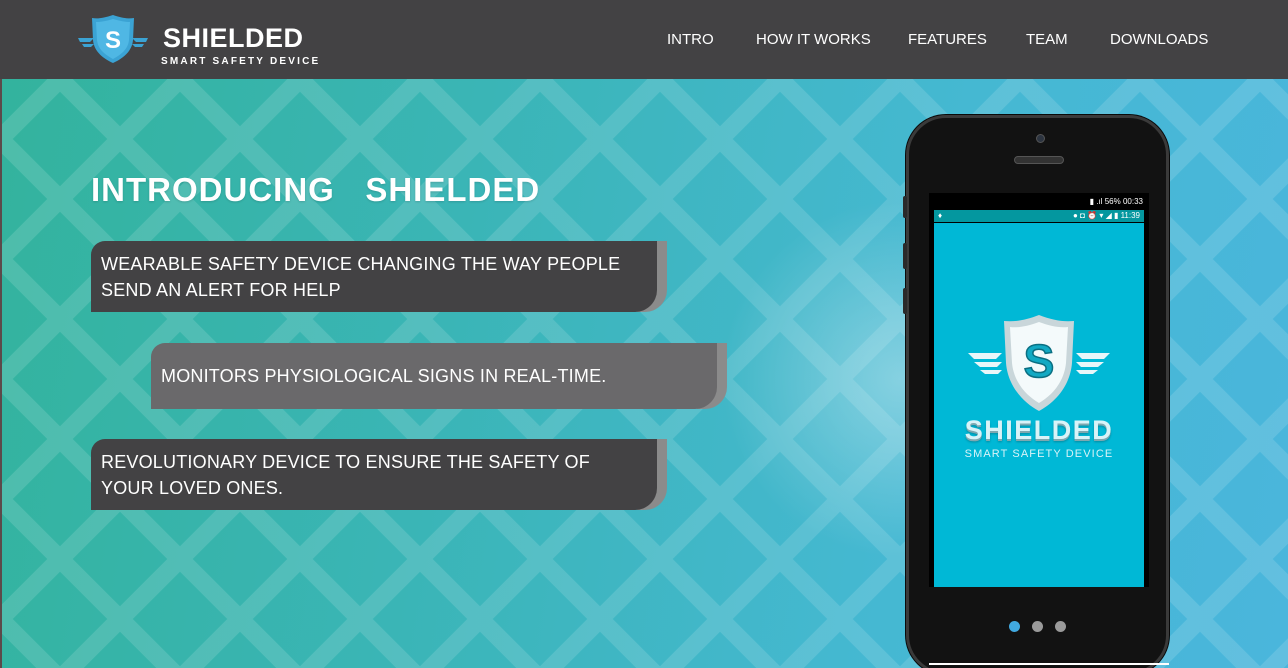 The image size is (1288, 668). What do you see at coordinates (1130, 215) in the screenshot?
I see `app-status-time: 11:39` at bounding box center [1130, 215].